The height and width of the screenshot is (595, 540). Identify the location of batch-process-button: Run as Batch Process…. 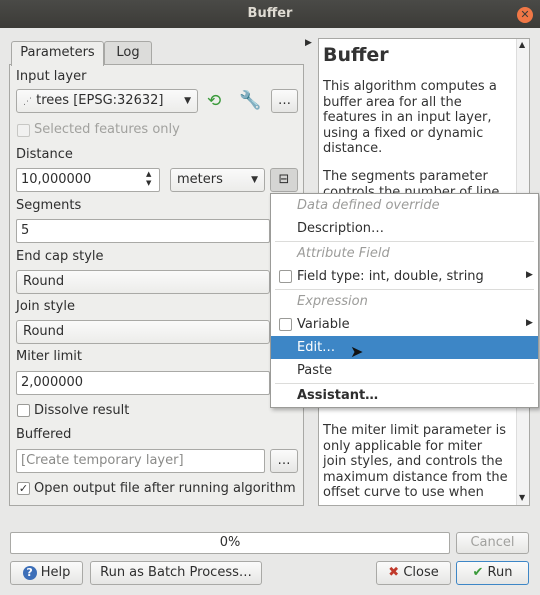
(176, 573).